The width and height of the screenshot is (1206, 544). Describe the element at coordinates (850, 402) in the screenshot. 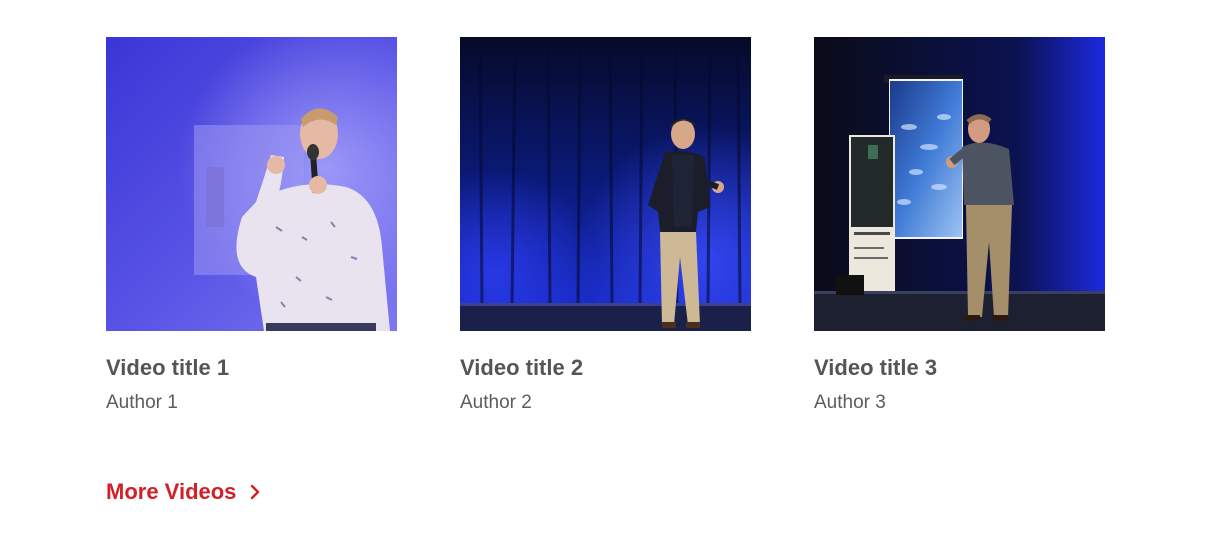

I see `video-author: Author 3` at that location.